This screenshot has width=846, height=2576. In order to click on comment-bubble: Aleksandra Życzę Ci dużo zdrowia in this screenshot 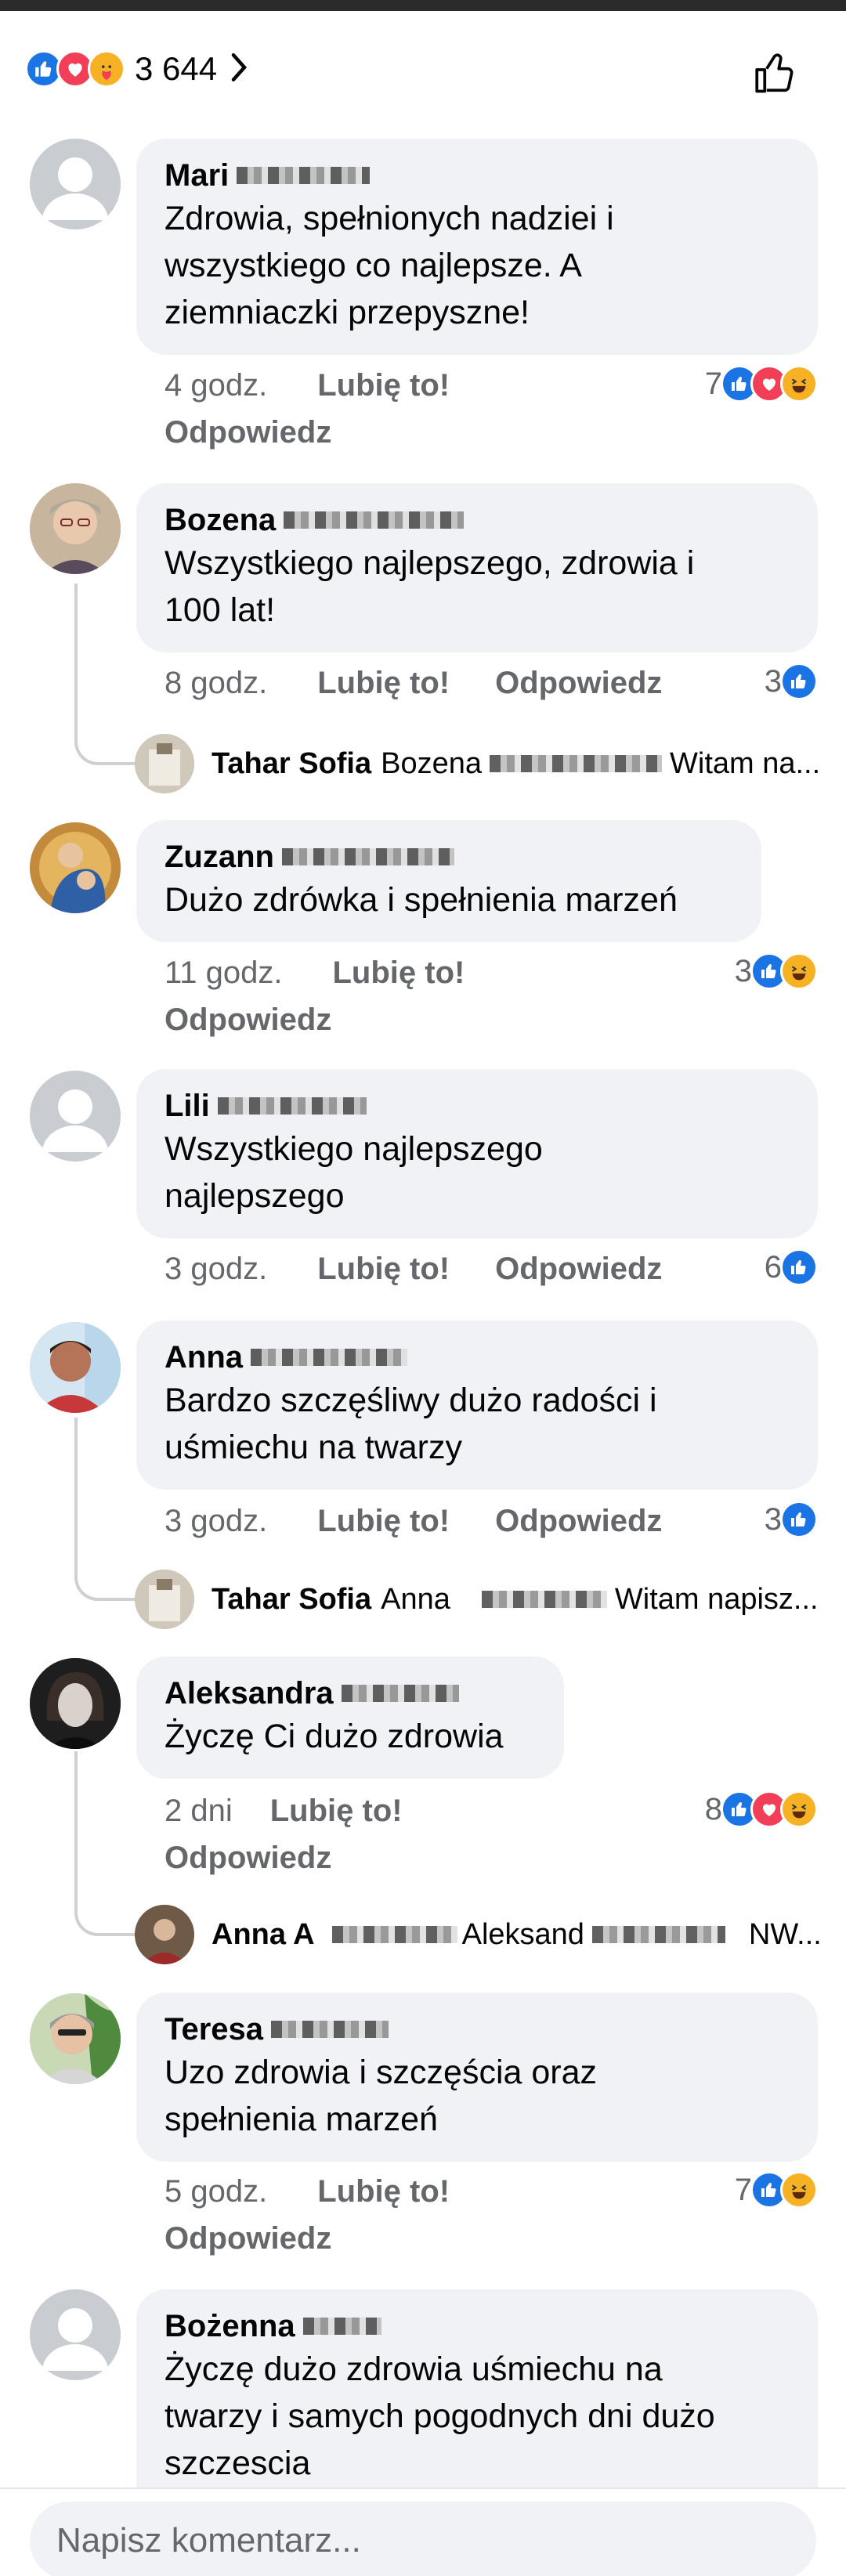, I will do `click(350, 1718)`.